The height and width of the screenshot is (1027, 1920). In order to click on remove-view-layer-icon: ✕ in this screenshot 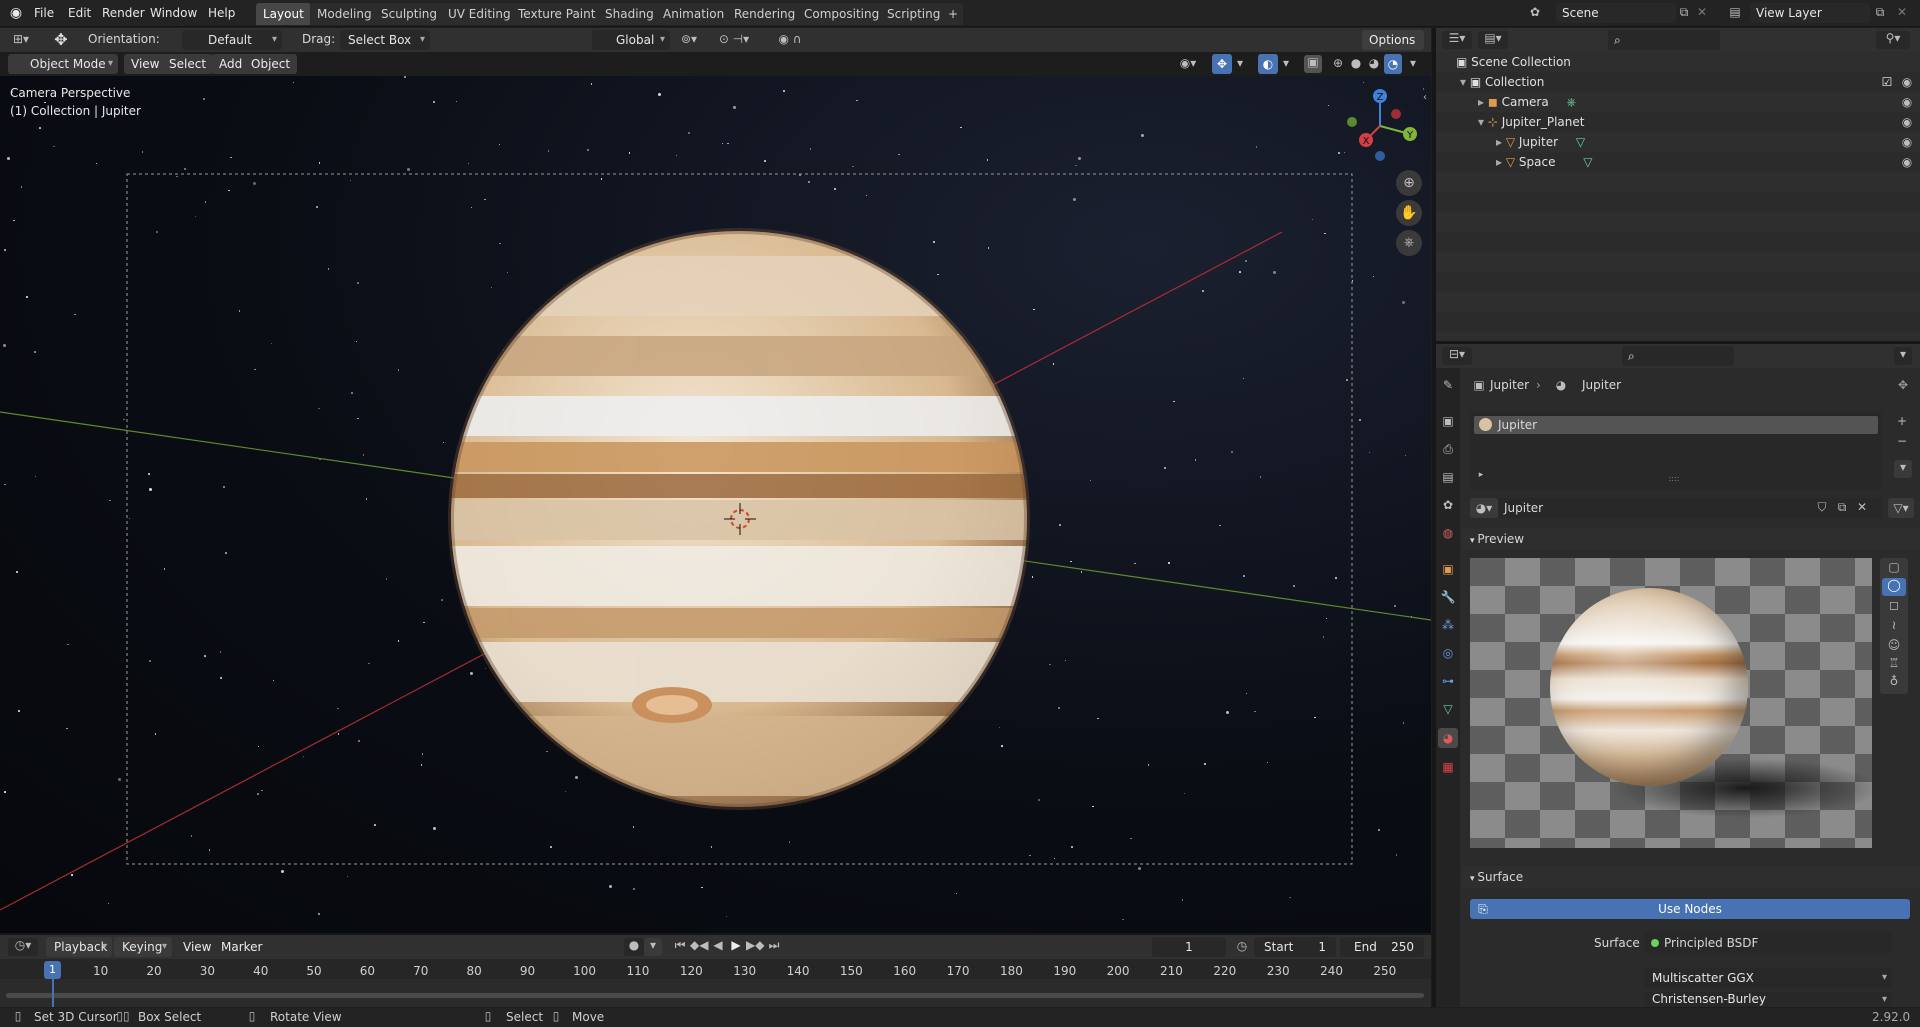, I will do `click(1902, 12)`.